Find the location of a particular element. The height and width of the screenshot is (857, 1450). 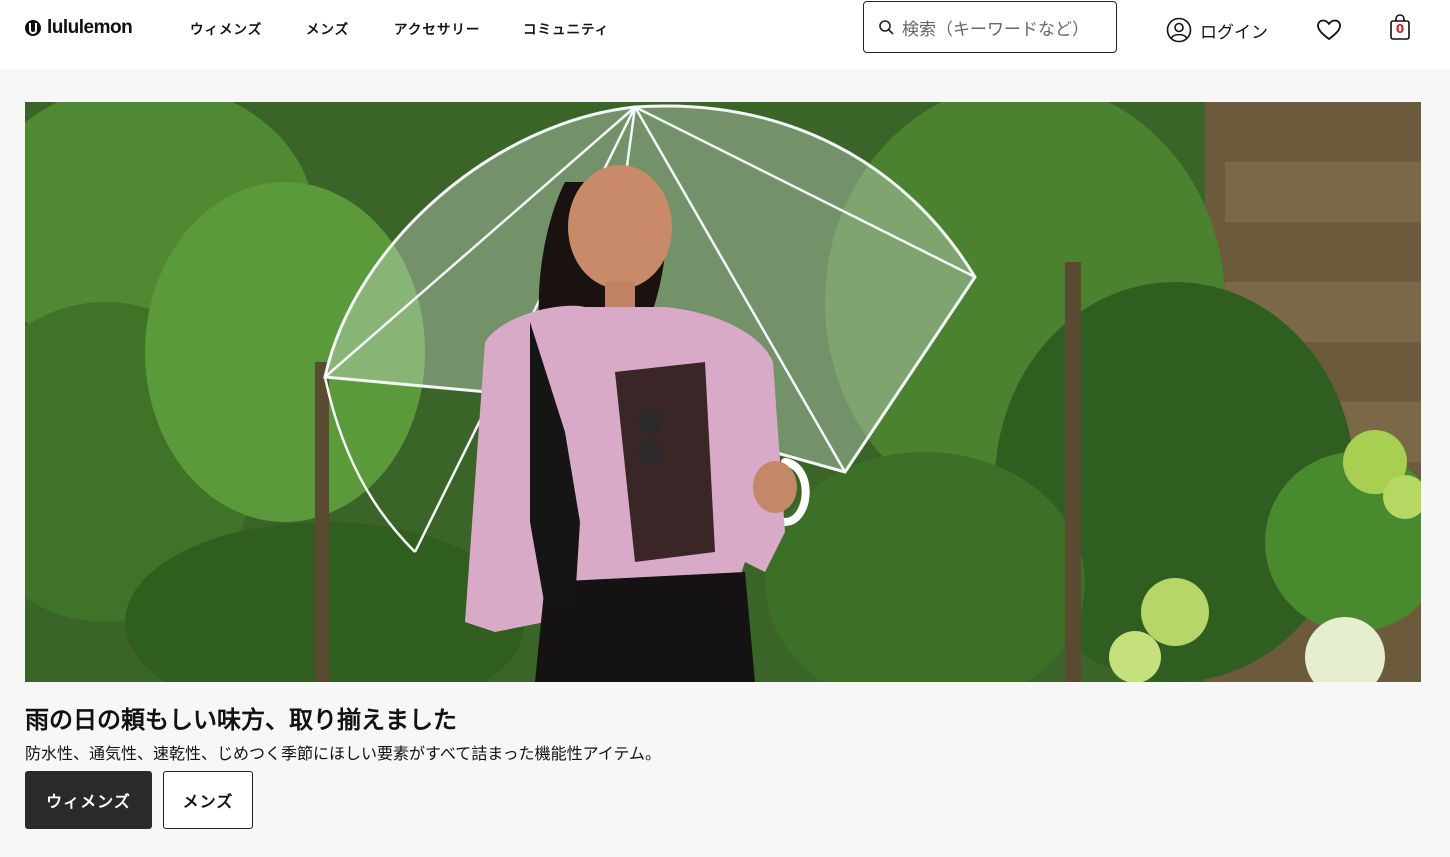

brand-logo: lululemon is located at coordinates (79, 28).